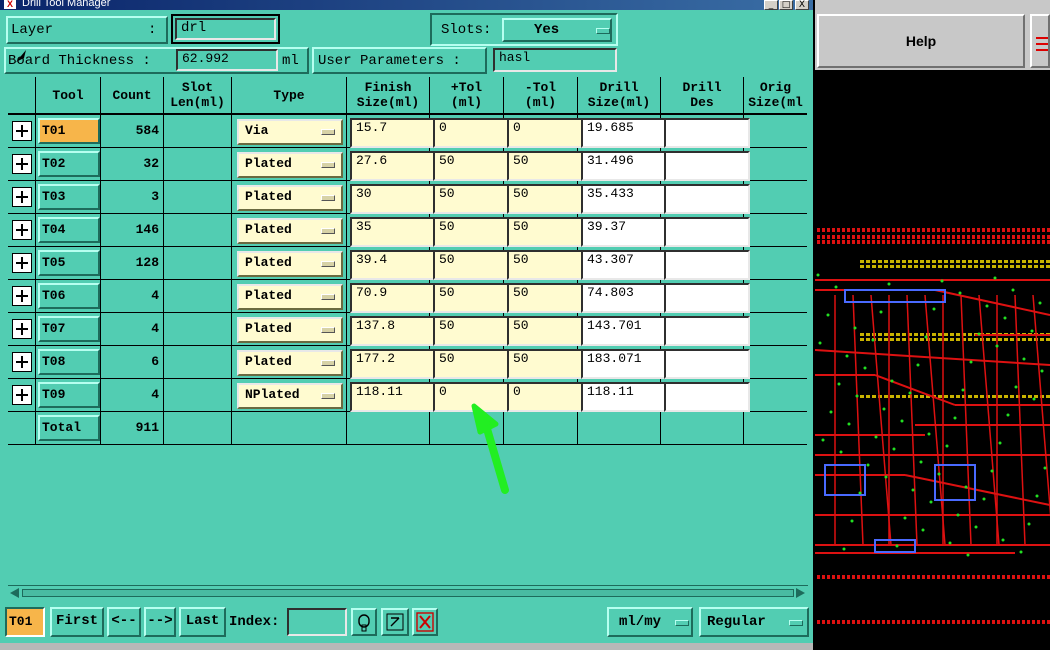 The height and width of the screenshot is (650, 1050). Describe the element at coordinates (425, 622) in the screenshot. I see `delete-button` at that location.